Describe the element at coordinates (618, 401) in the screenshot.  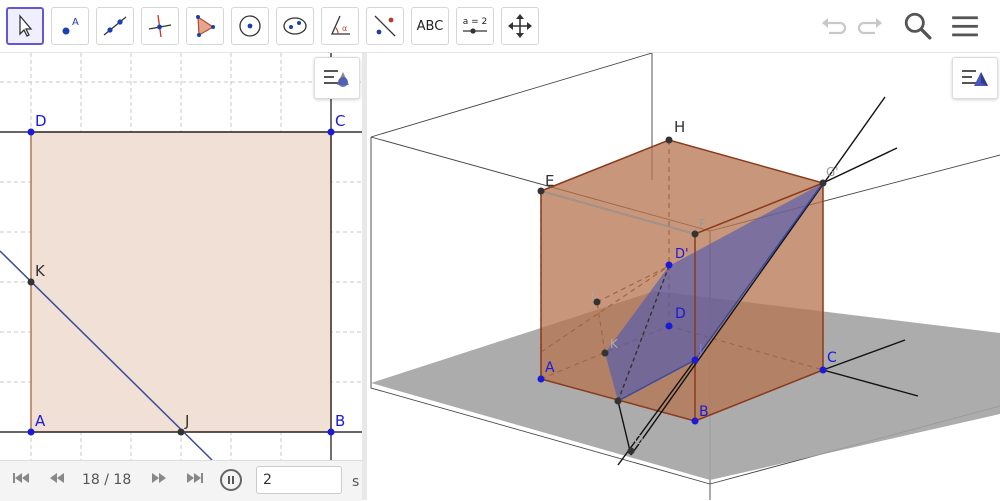
I see `point-j-3d` at that location.